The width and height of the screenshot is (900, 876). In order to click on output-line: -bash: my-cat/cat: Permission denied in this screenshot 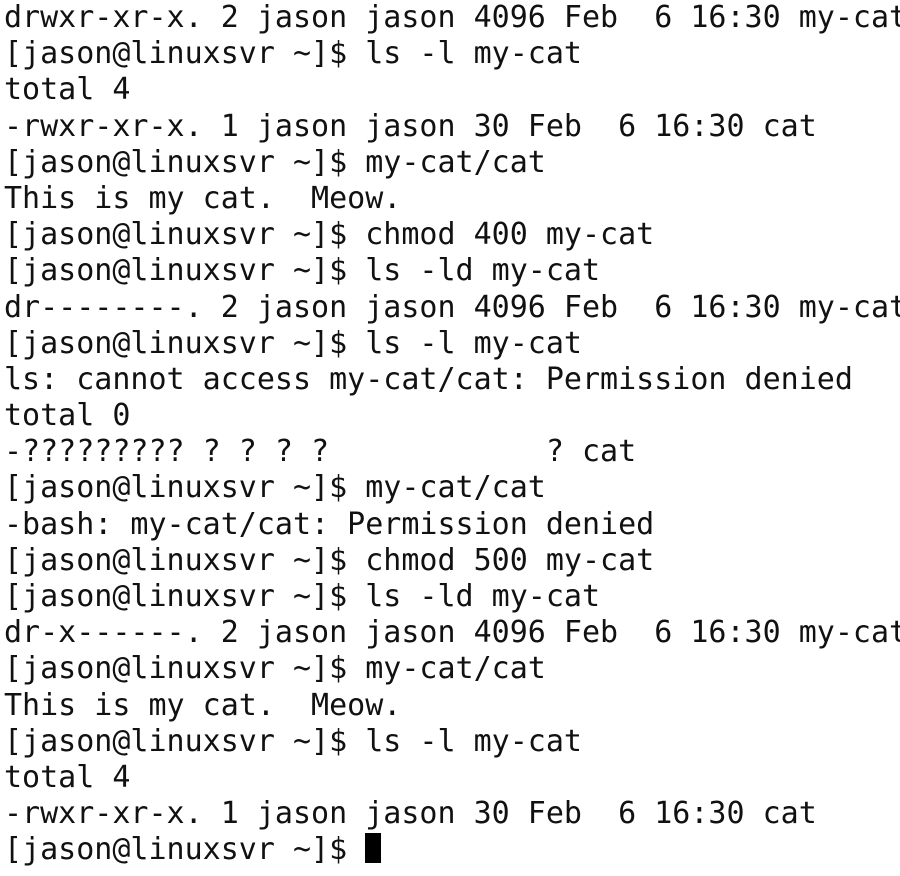, I will do `click(329, 524)`.